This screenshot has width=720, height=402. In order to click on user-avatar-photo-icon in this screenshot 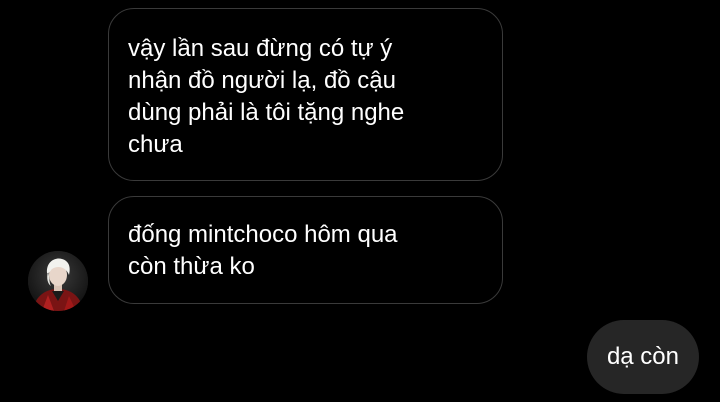, I will do `click(58, 281)`.